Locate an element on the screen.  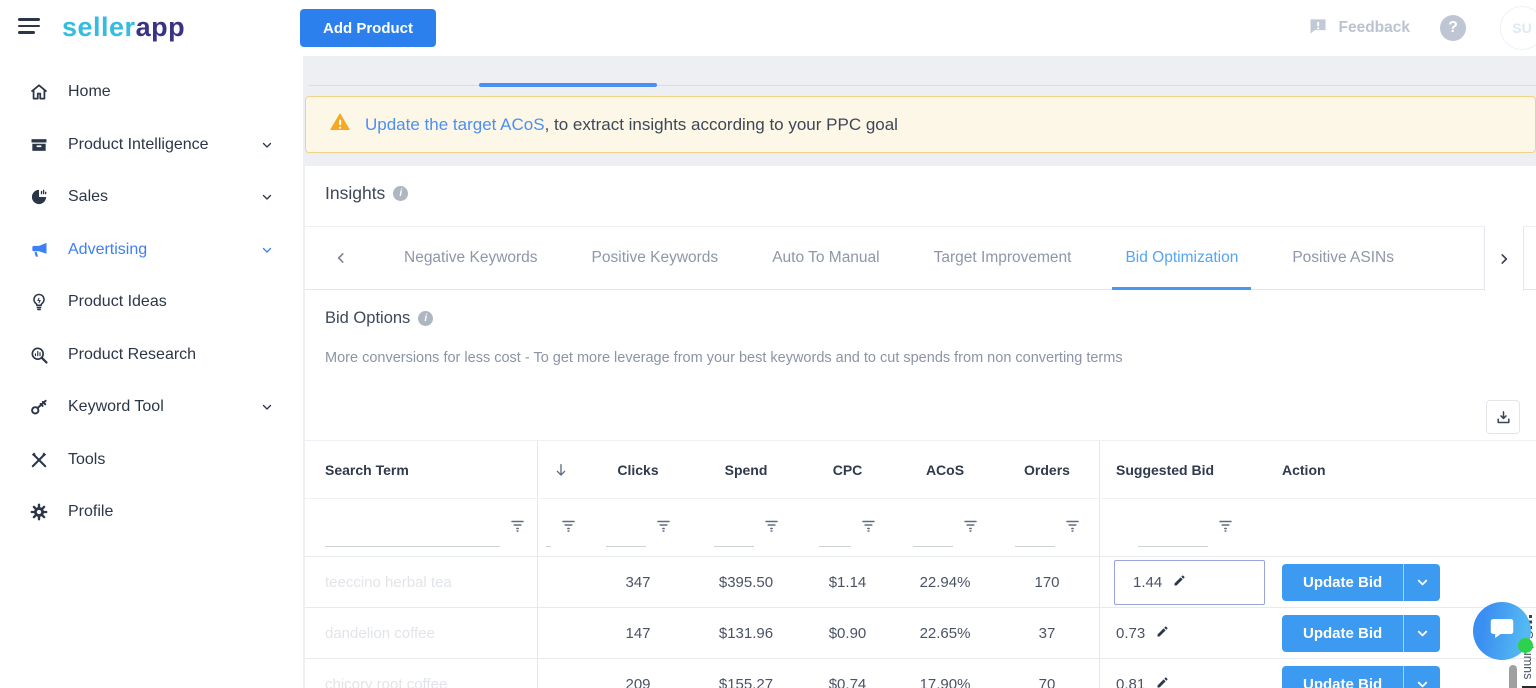
filter-cell-search-term is located at coordinates (421, 527).